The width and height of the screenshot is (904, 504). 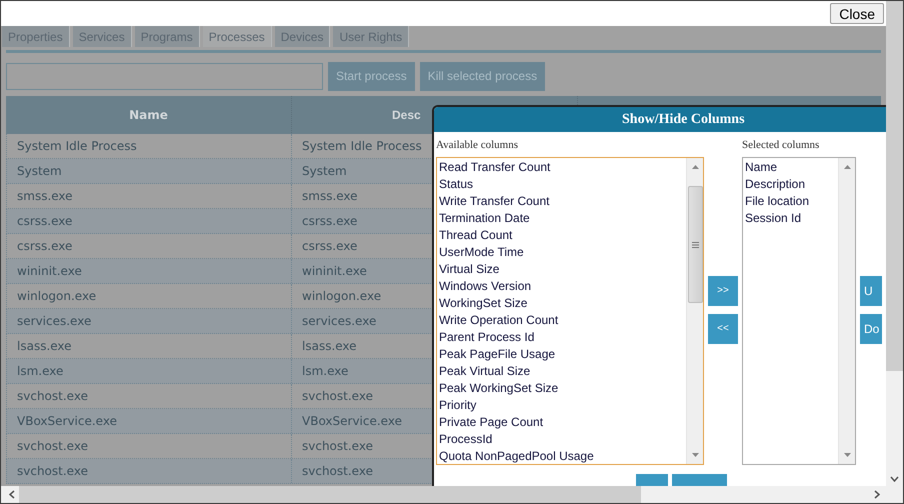 What do you see at coordinates (330, 196) in the screenshot?
I see `table-cell-text: smss.exe` at bounding box center [330, 196].